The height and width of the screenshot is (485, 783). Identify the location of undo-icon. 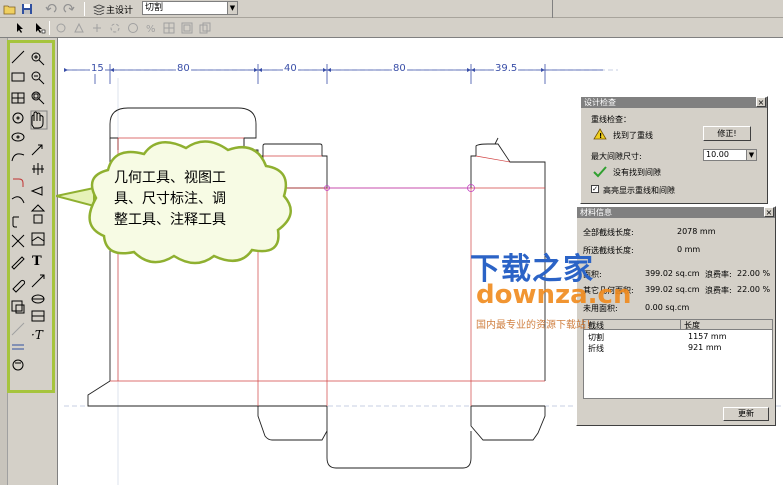
(51, 9).